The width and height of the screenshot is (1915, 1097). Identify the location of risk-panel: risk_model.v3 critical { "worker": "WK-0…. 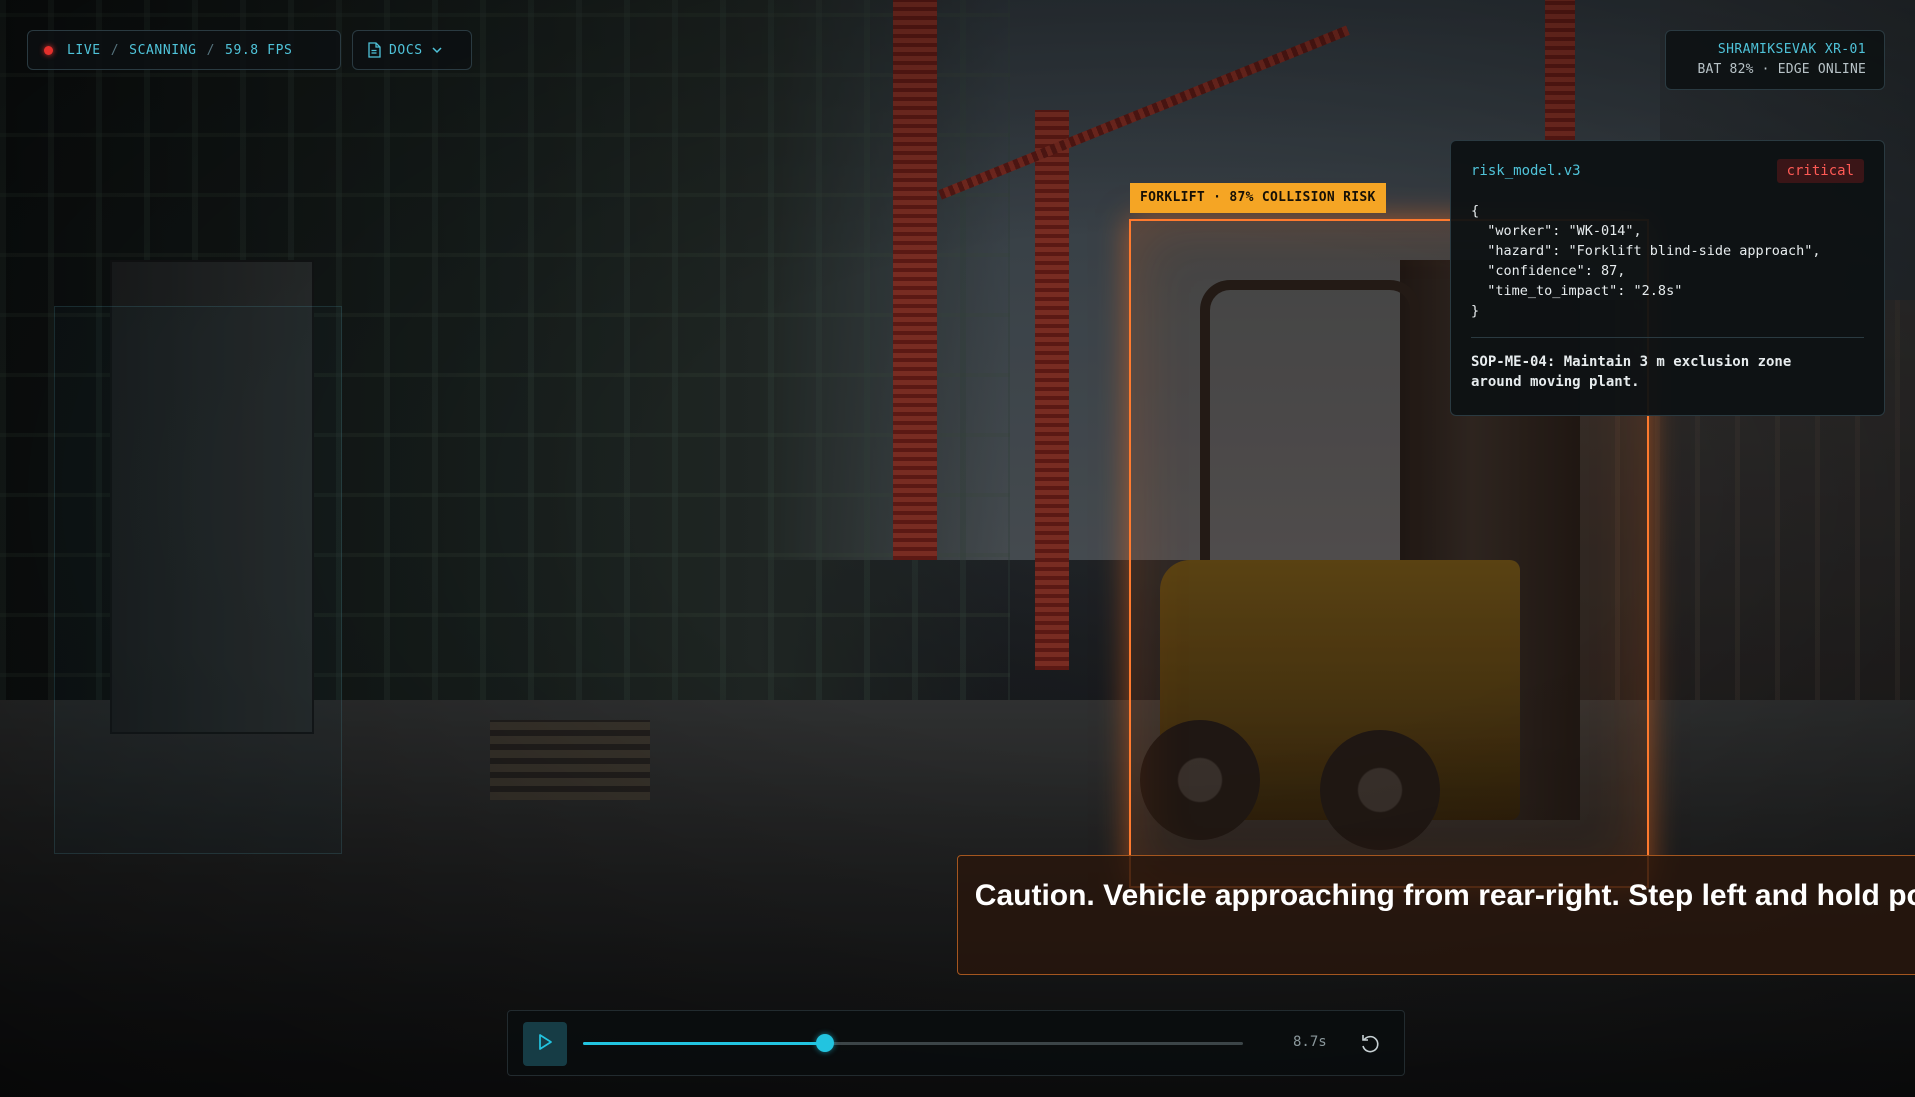
(1667, 278).